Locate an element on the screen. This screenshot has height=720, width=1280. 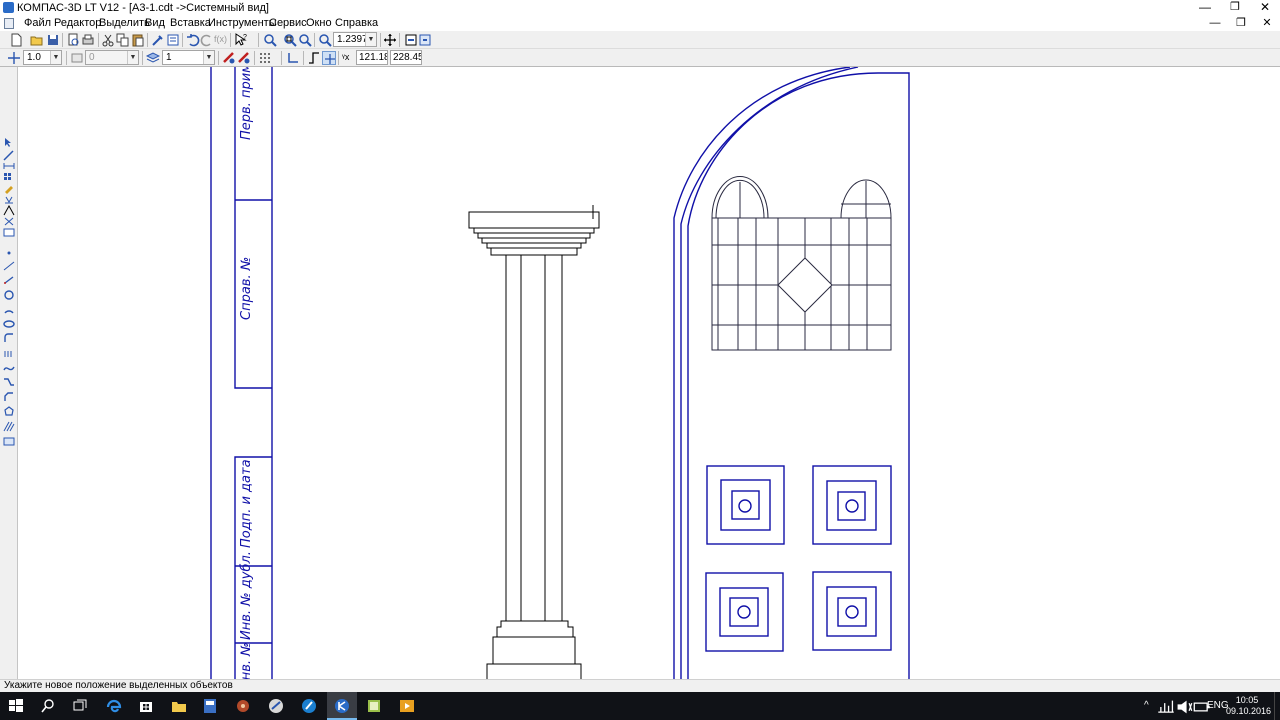
edit-tool-icon is located at coordinates (9, 188).